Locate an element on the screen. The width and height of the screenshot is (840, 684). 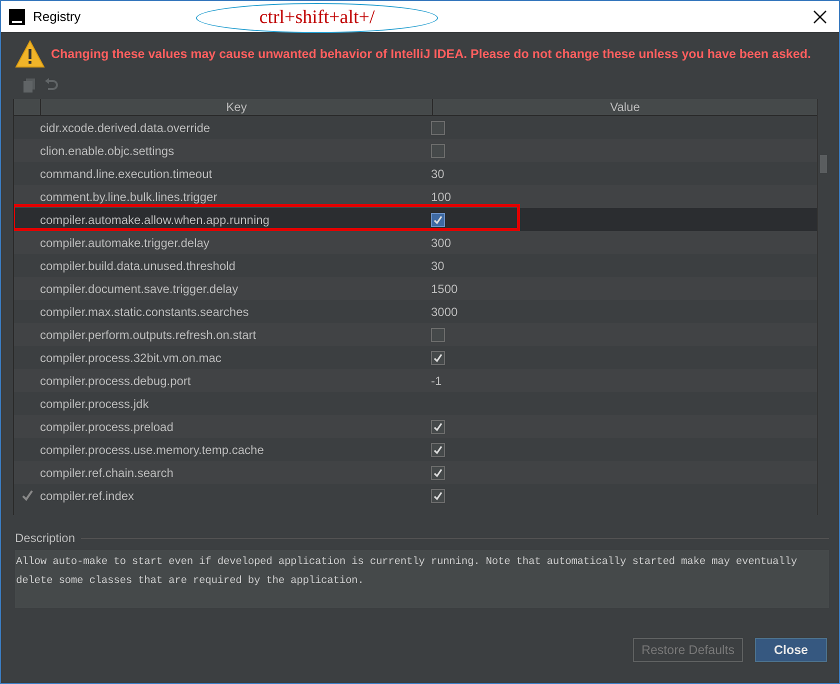
table-row: compiler.automake.trigger.delay 300 is located at coordinates (415, 242).